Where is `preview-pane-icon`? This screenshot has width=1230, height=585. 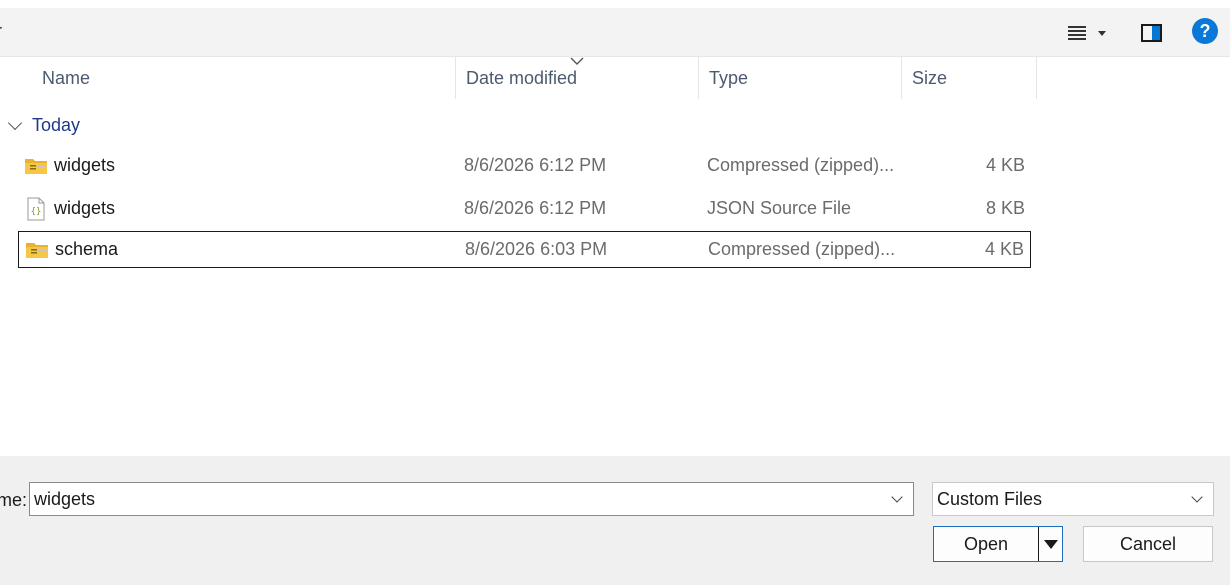 preview-pane-icon is located at coordinates (1151, 33).